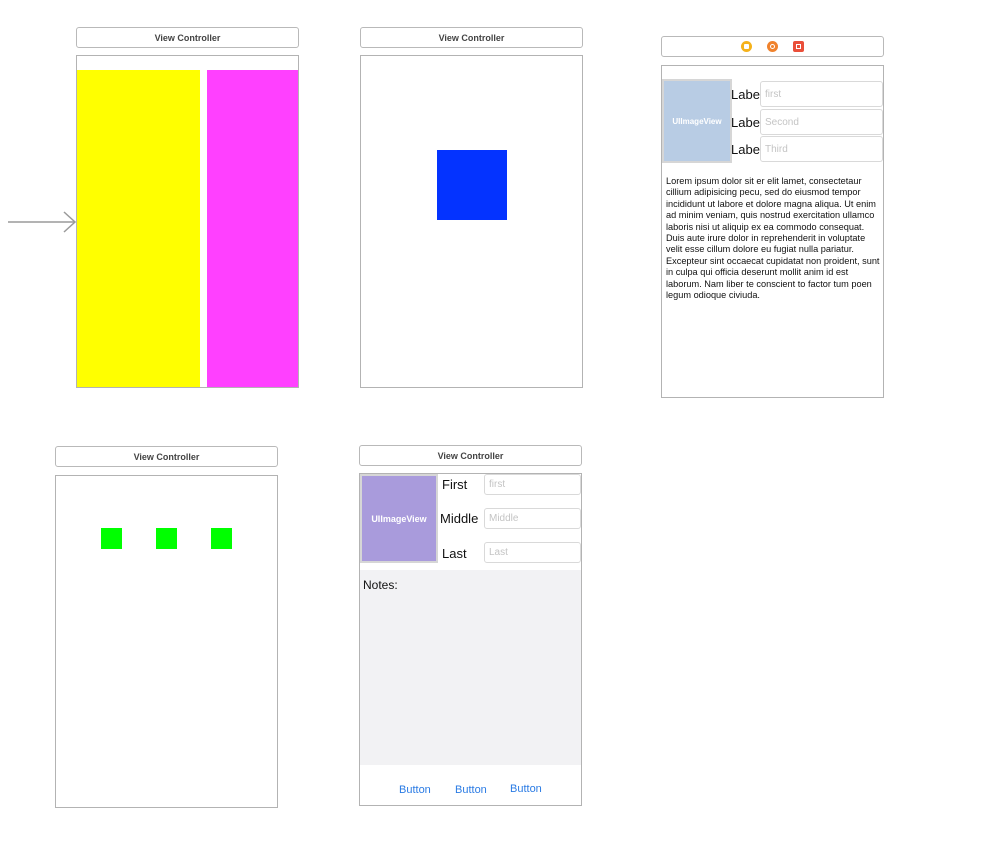 The image size is (1000, 866). I want to click on scene3-title-bar, so click(772, 46).